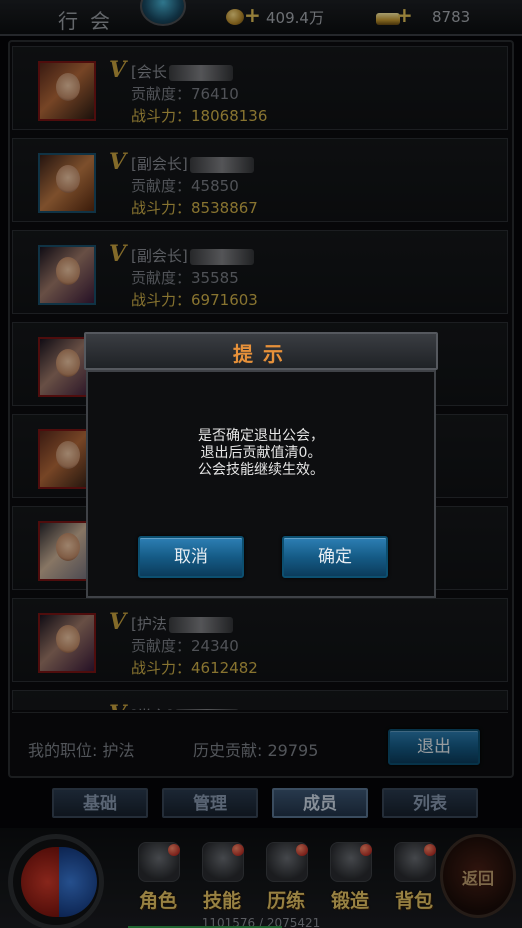  Describe the element at coordinates (261, 453) in the screenshot. I see `dialog-message: 是否确定退出公会， 退出后贡献值清0。 公会技能继续生效。` at that location.